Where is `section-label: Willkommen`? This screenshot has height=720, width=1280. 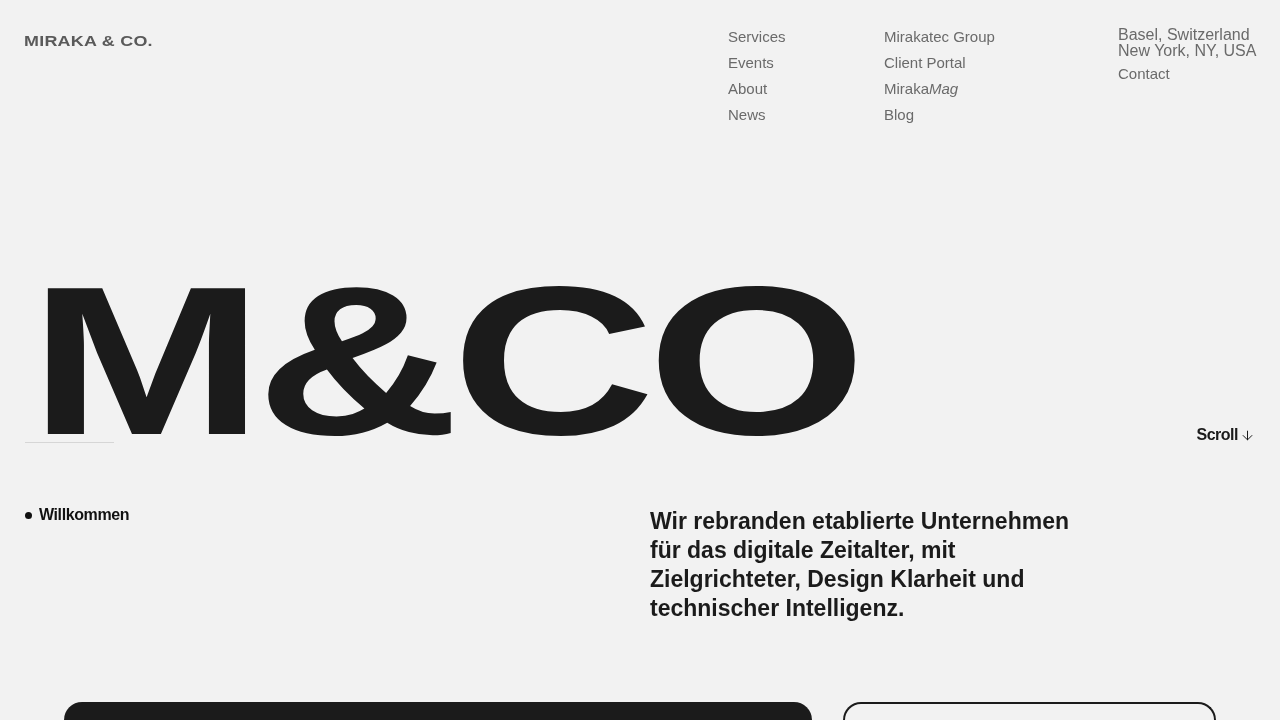
section-label: Willkommen is located at coordinates (84, 515).